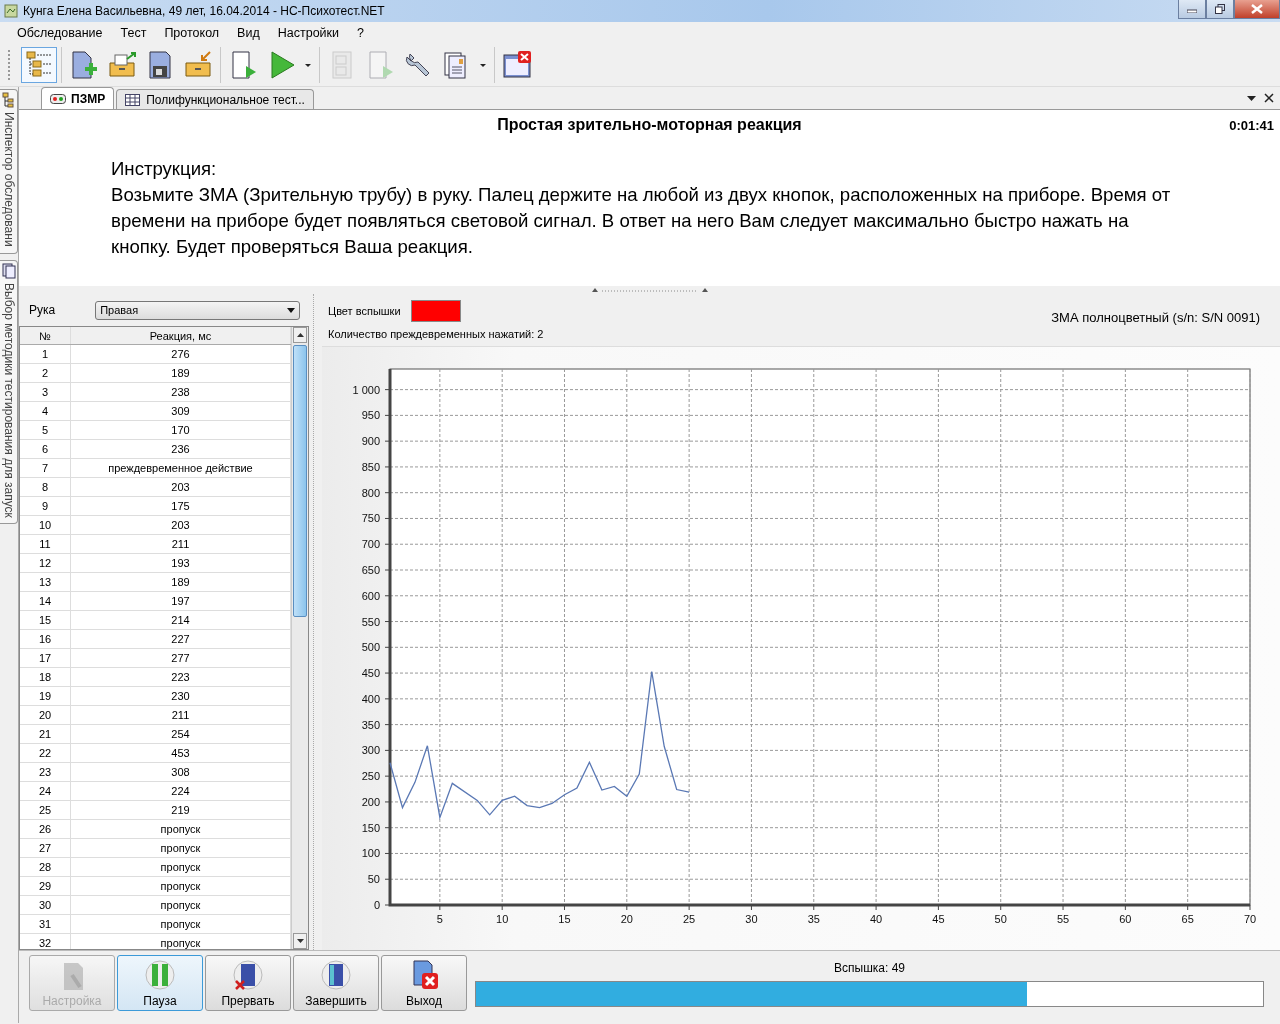 This screenshot has width=1280, height=1024. What do you see at coordinates (248, 33) in the screenshot?
I see `menu-item: Вид` at bounding box center [248, 33].